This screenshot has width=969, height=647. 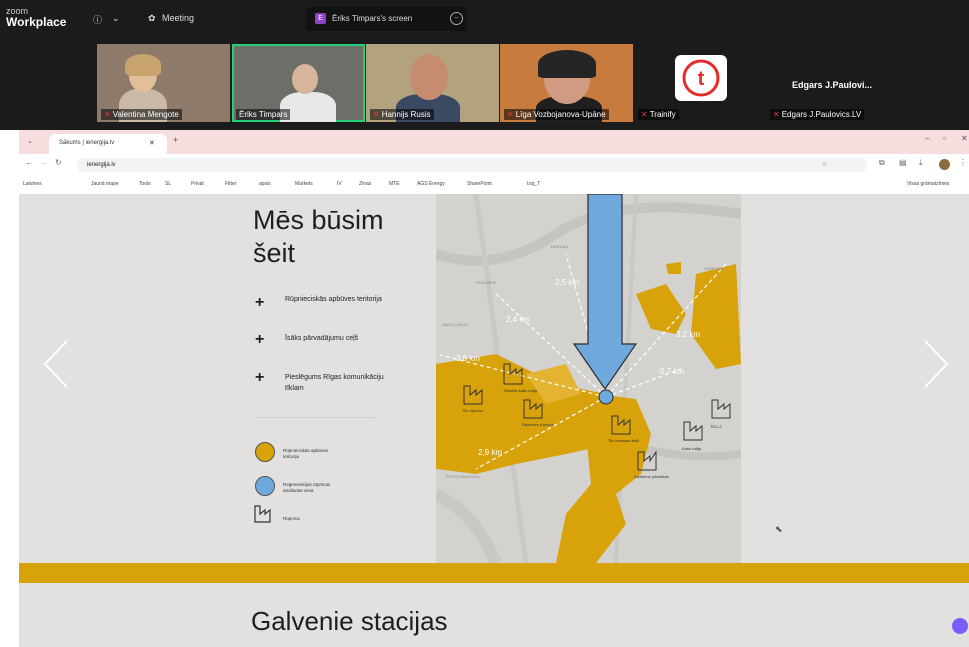 I want to click on back-icon: ←, so click(x=29, y=162).